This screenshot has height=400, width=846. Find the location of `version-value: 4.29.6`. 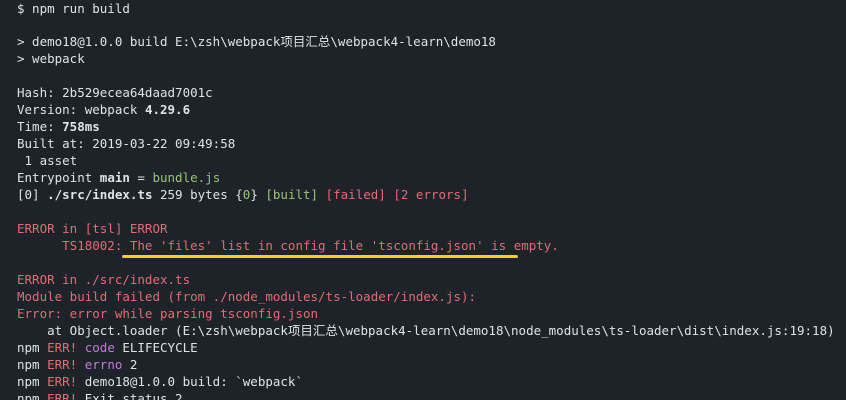

version-value: 4.29.6 is located at coordinates (167, 109).